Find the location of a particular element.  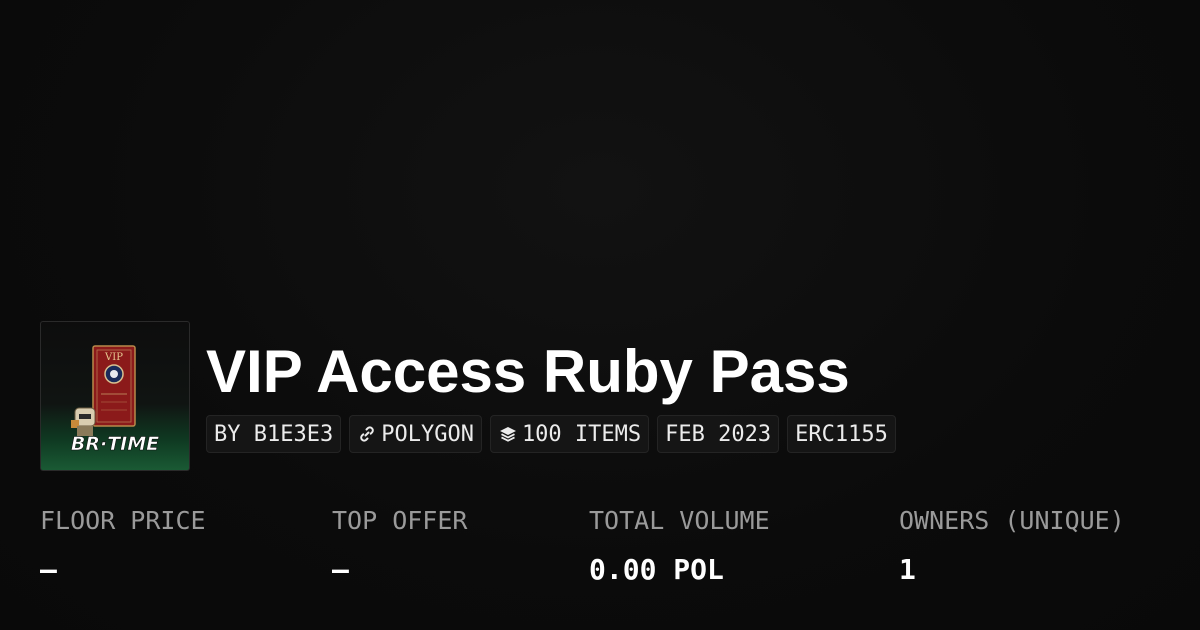

stat-top-offer: TOP OFFER – is located at coordinates (399, 545).